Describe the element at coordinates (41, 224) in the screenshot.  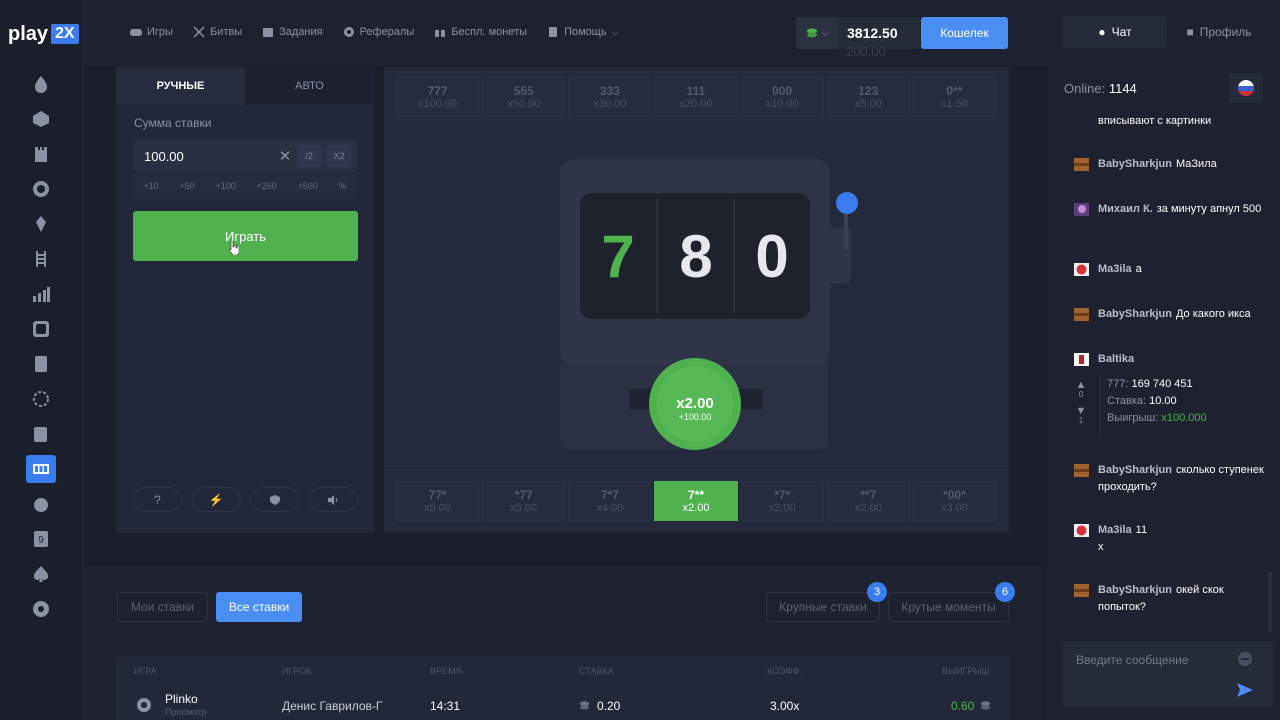
I see `card-game-icon` at that location.